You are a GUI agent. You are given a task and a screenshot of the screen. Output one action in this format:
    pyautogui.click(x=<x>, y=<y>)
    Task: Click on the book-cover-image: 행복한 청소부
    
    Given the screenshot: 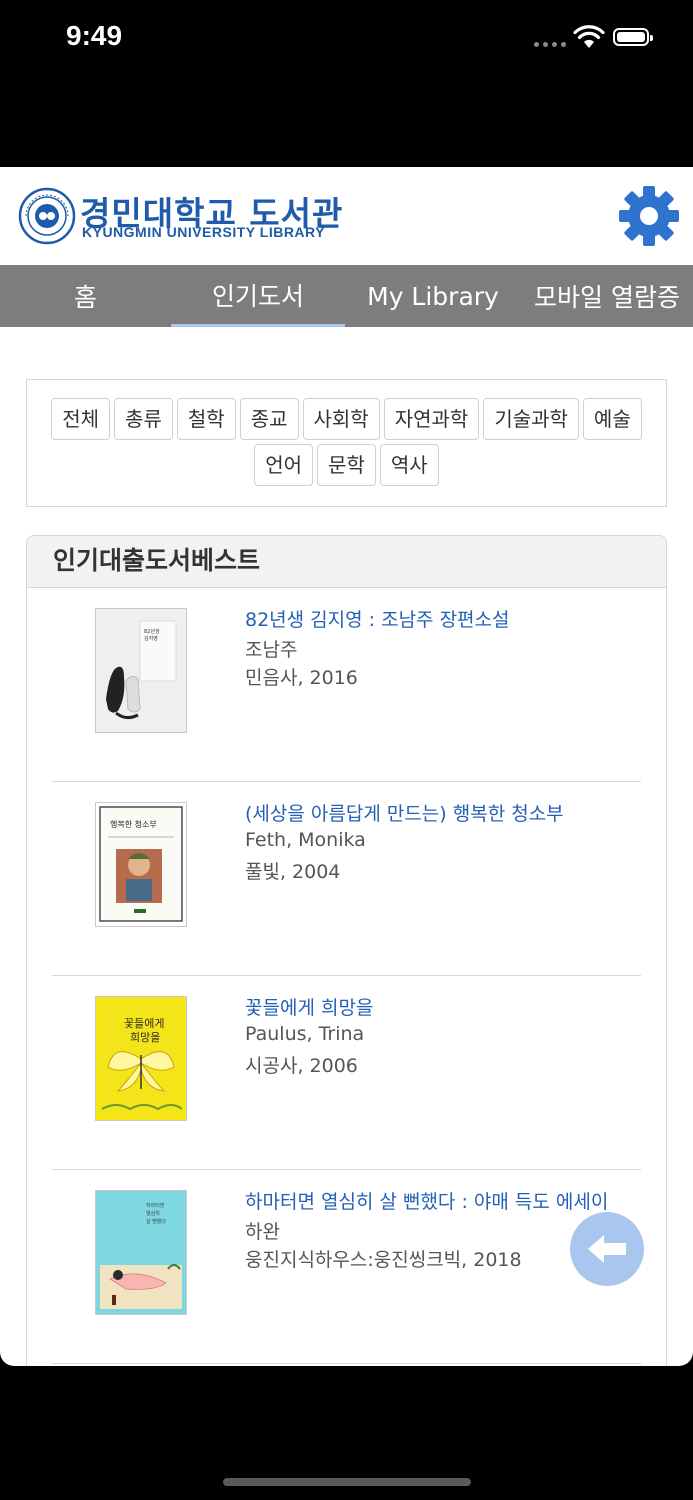 What is the action you would take?
    pyautogui.click(x=141, y=864)
    